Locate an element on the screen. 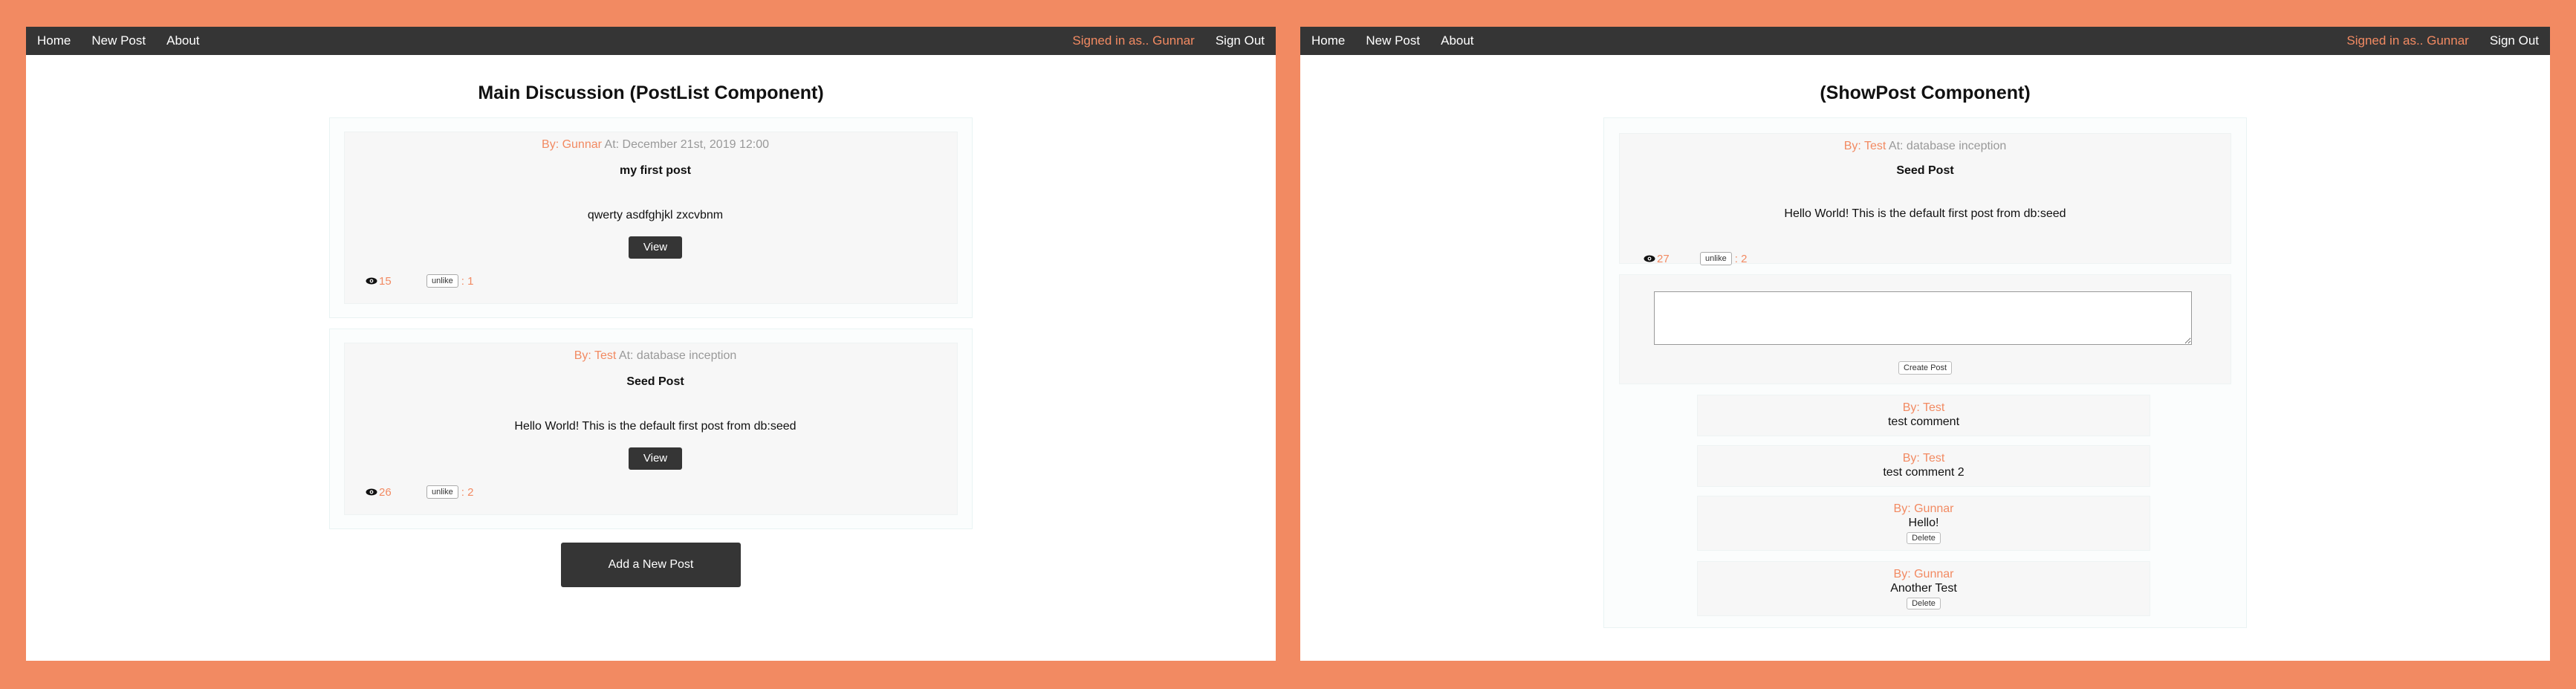 The height and width of the screenshot is (689, 2576). comment-text: Hello! is located at coordinates (1923, 523).